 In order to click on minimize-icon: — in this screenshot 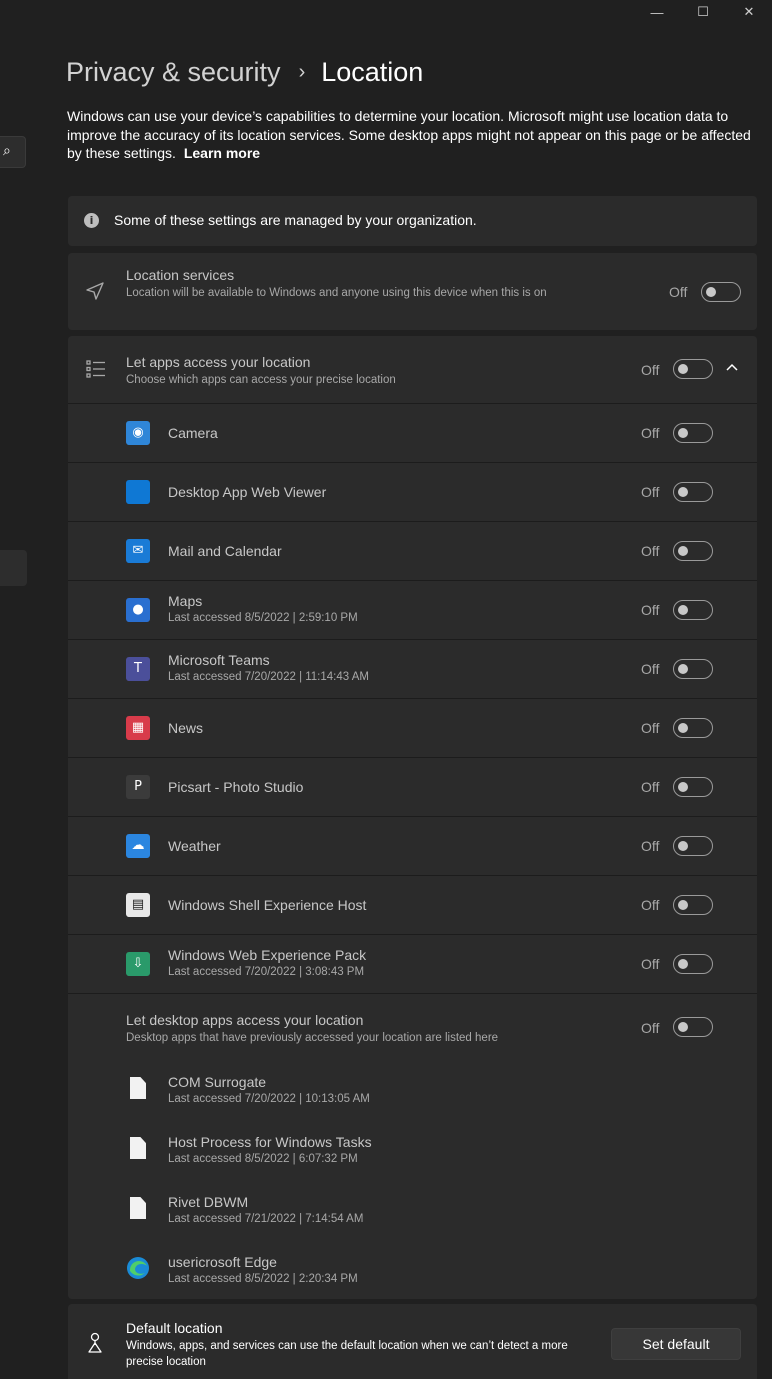, I will do `click(657, 12)`.